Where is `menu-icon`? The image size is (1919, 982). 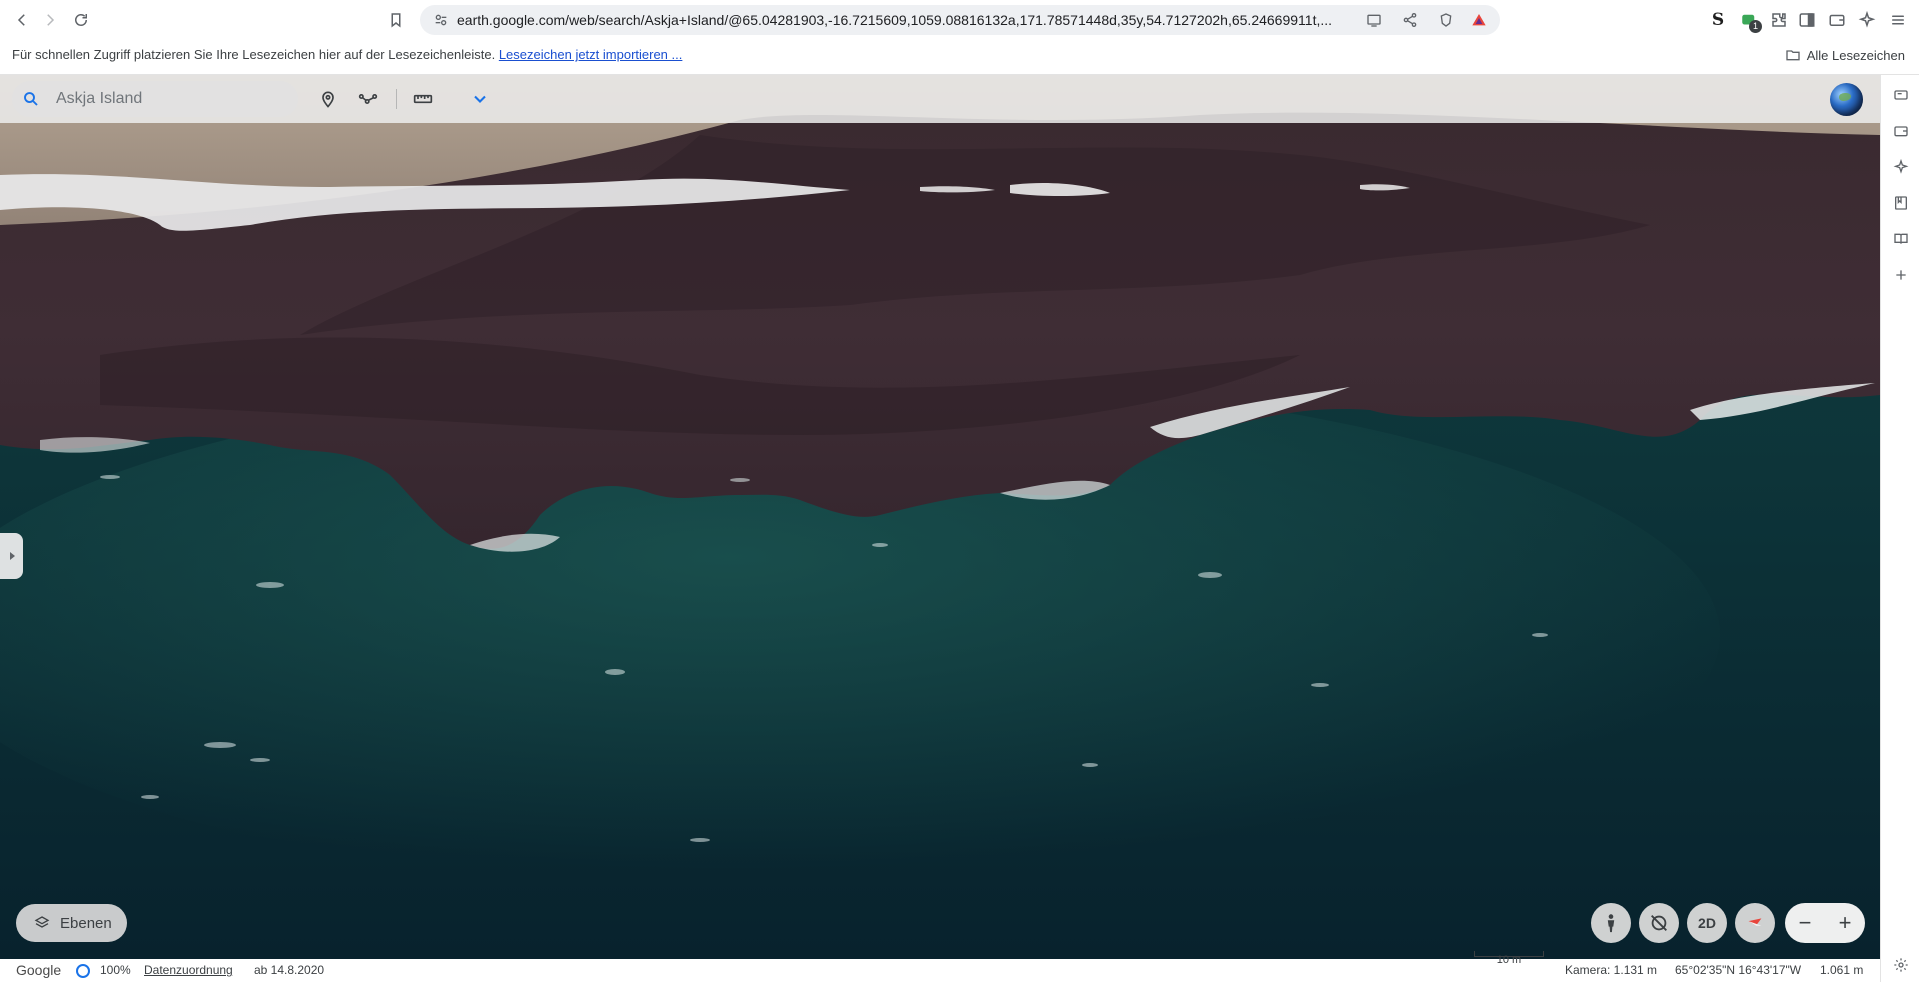 menu-icon is located at coordinates (1898, 20).